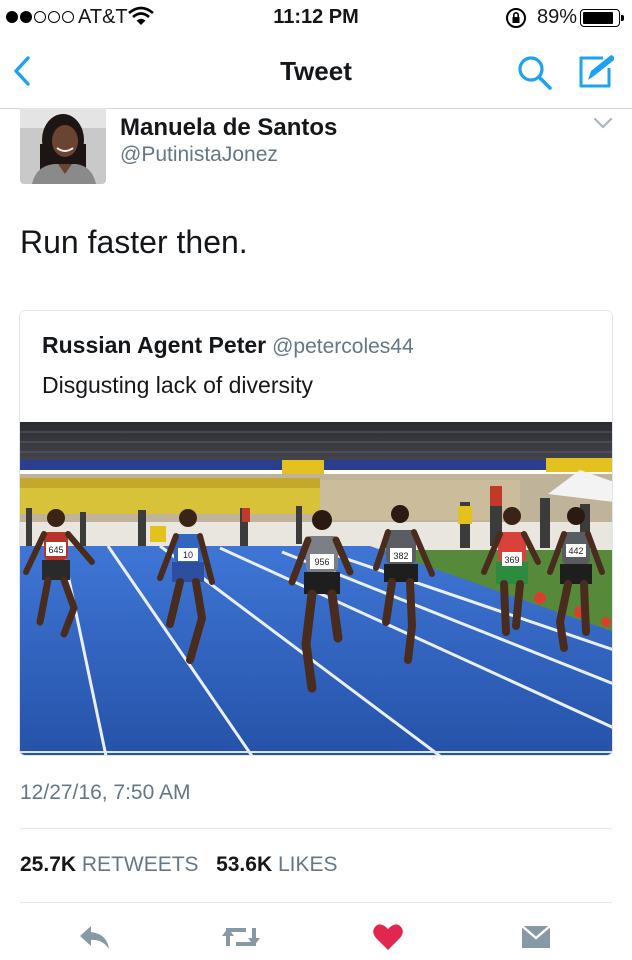 The width and height of the screenshot is (632, 960). Describe the element at coordinates (244, 864) in the screenshot. I see `likes-count: 53.6K` at that location.